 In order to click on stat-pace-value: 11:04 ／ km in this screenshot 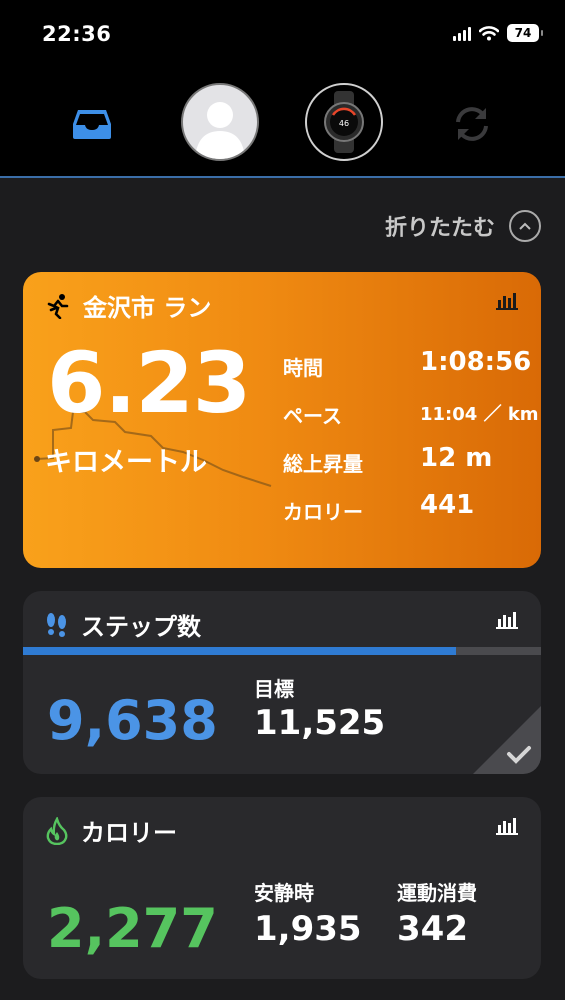, I will do `click(479, 414)`.